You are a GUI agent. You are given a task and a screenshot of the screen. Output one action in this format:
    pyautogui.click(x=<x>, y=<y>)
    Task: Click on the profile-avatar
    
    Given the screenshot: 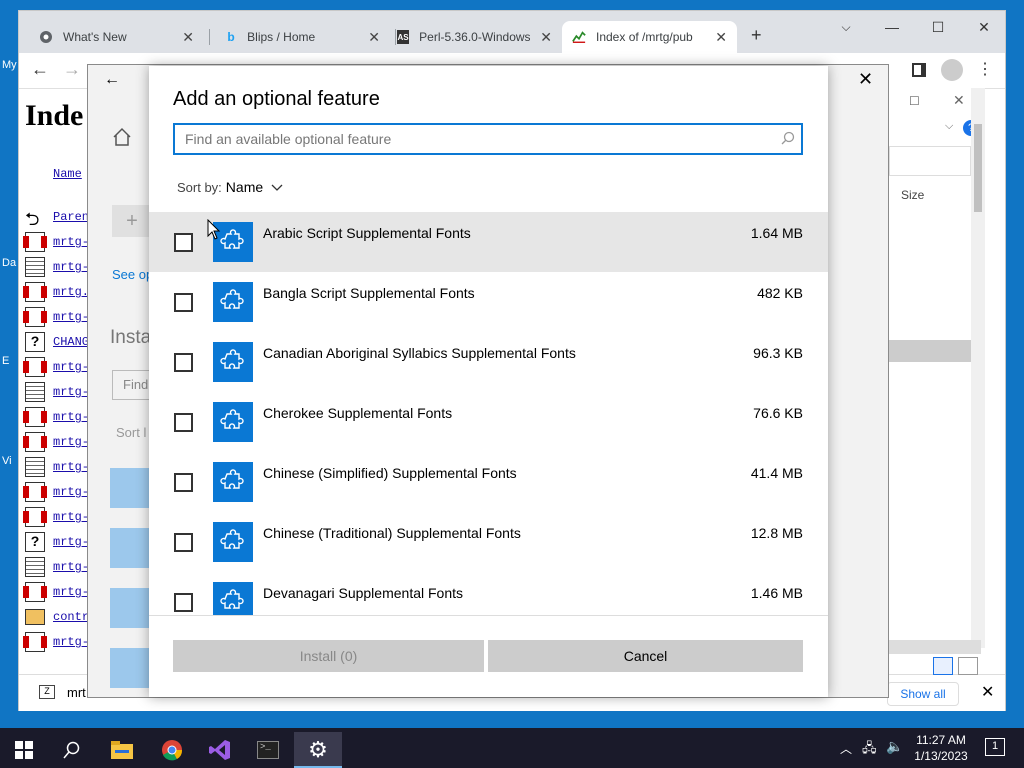 What is the action you would take?
    pyautogui.click(x=952, y=70)
    